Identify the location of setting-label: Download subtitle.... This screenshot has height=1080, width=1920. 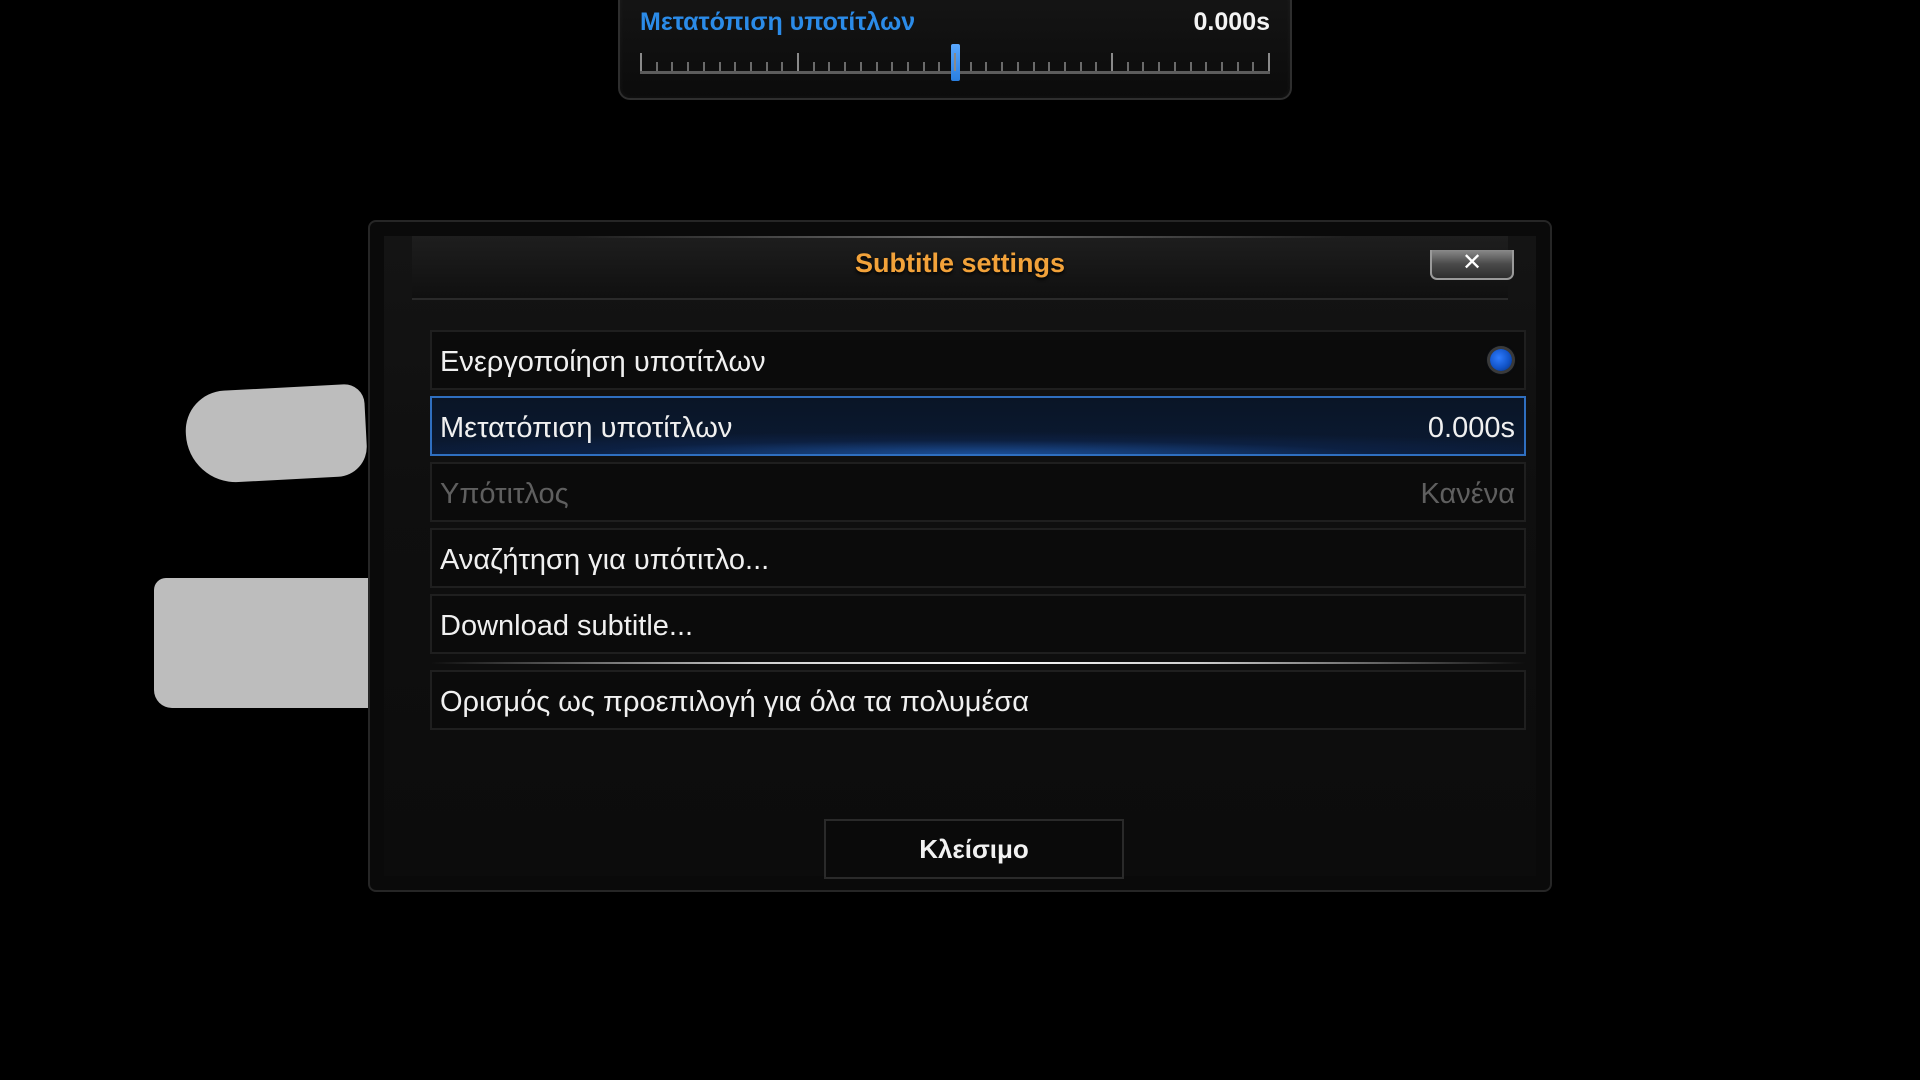
(567, 626).